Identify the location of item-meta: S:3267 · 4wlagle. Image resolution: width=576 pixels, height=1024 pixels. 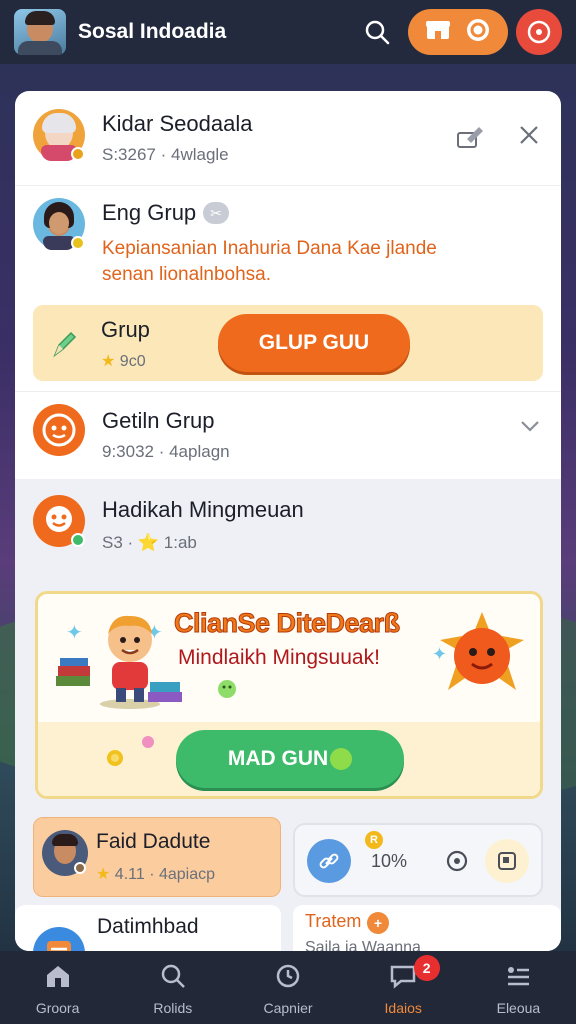
(165, 154).